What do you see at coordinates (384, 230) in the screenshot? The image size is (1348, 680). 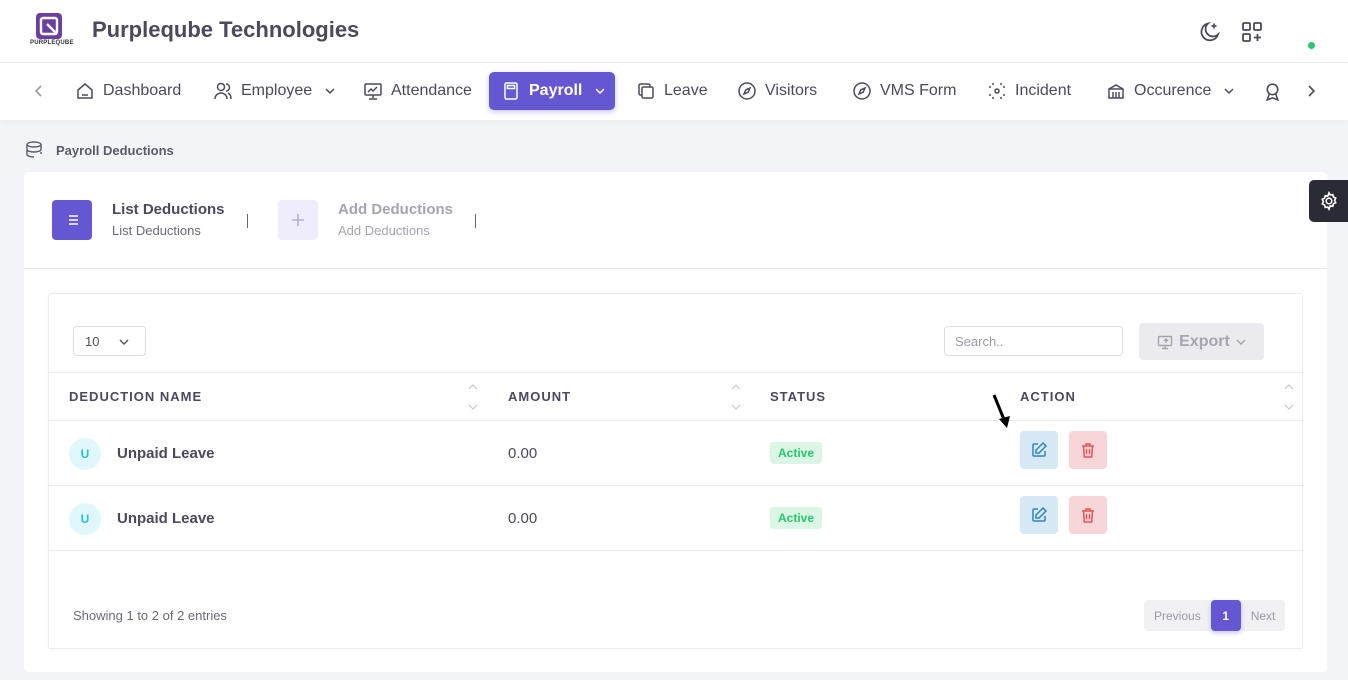 I see `tab-add-subtitle: Add Deductions` at bounding box center [384, 230].